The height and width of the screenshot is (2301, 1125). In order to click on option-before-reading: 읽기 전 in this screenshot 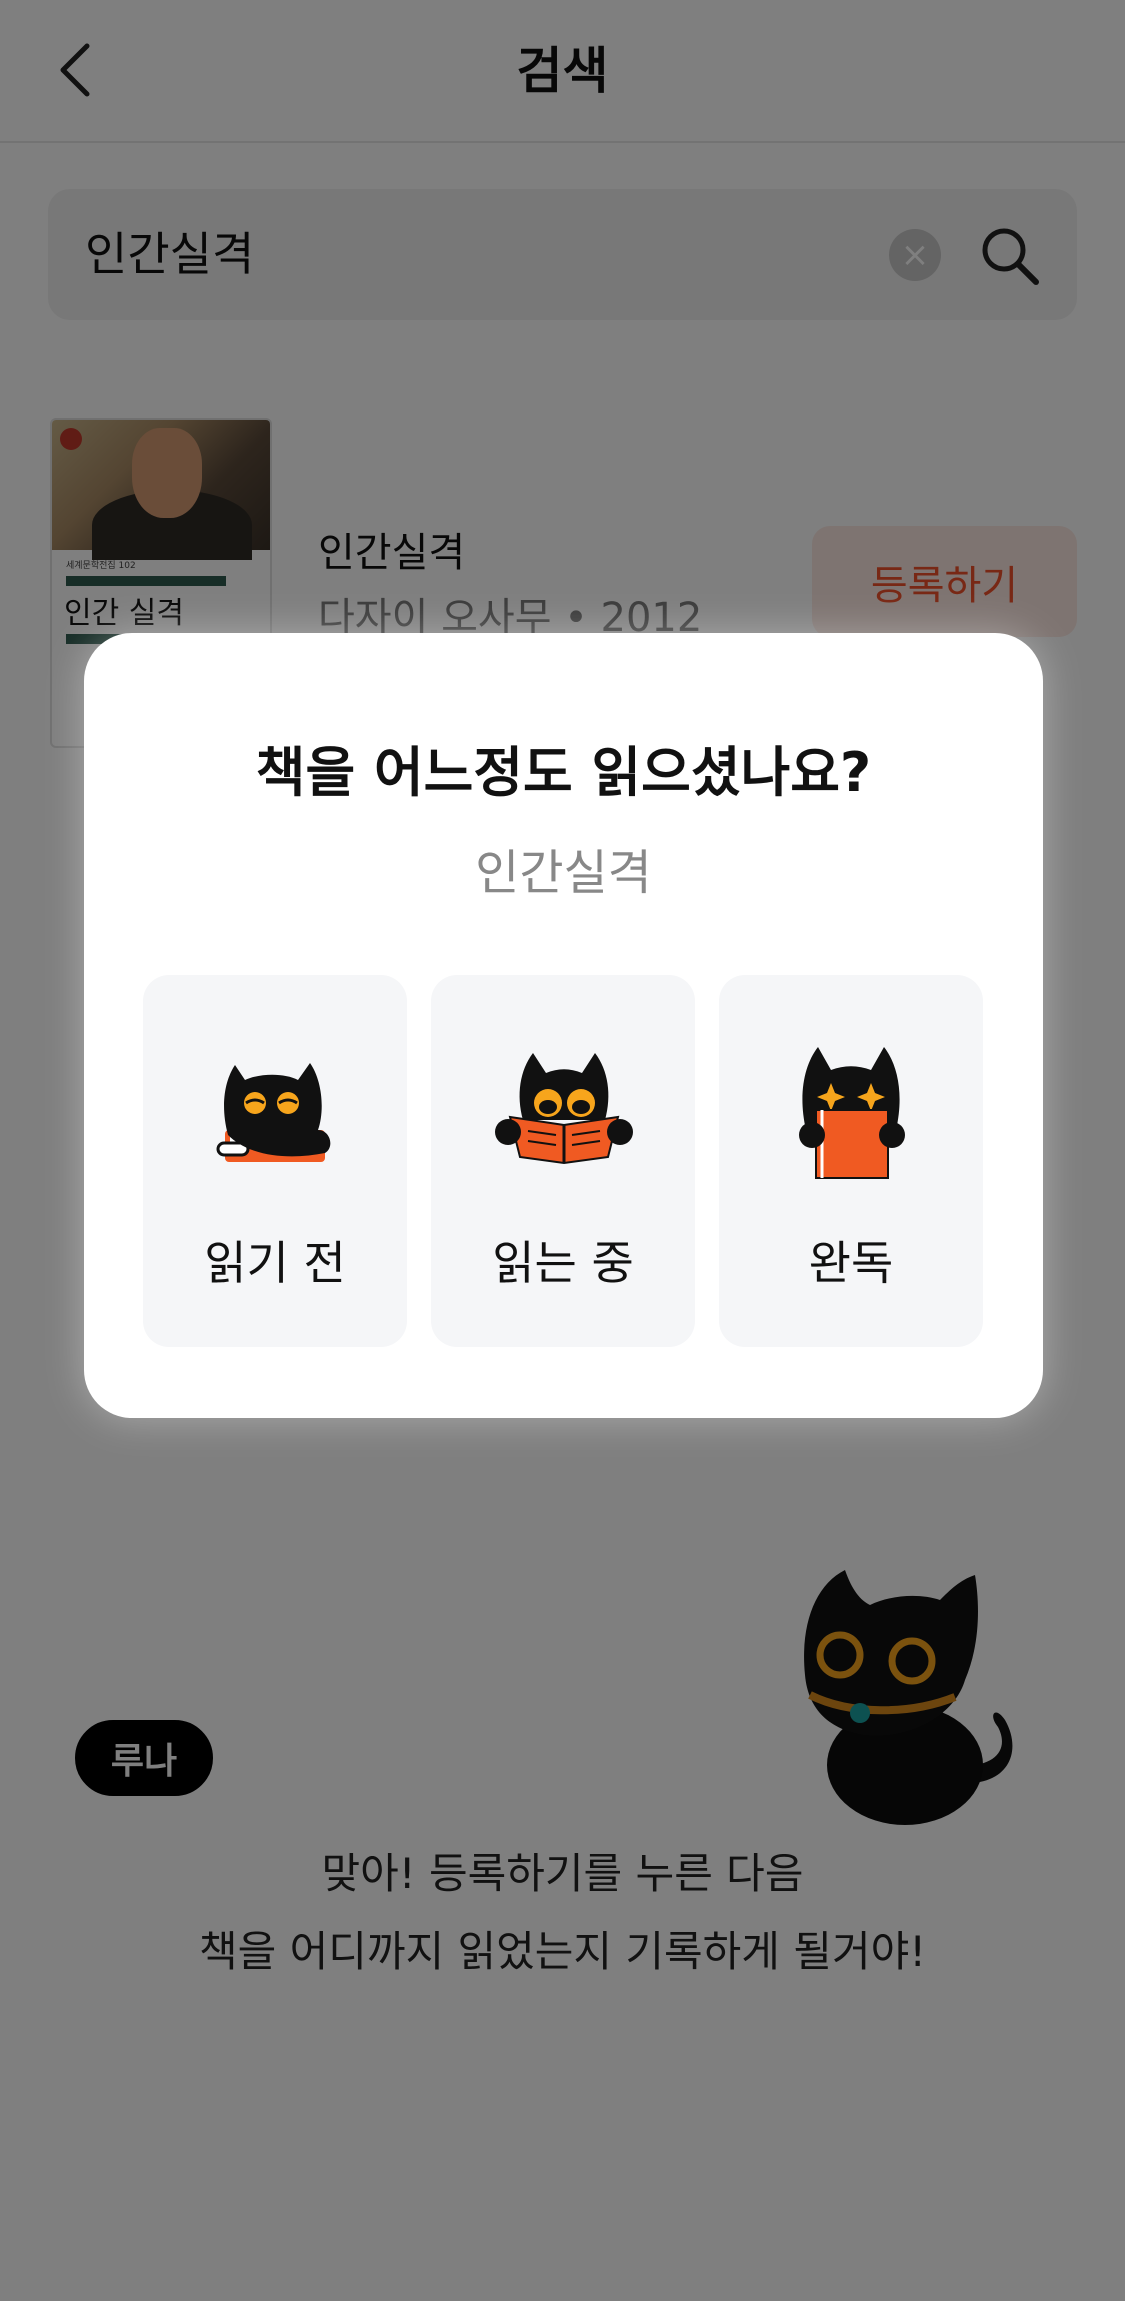, I will do `click(275, 1161)`.